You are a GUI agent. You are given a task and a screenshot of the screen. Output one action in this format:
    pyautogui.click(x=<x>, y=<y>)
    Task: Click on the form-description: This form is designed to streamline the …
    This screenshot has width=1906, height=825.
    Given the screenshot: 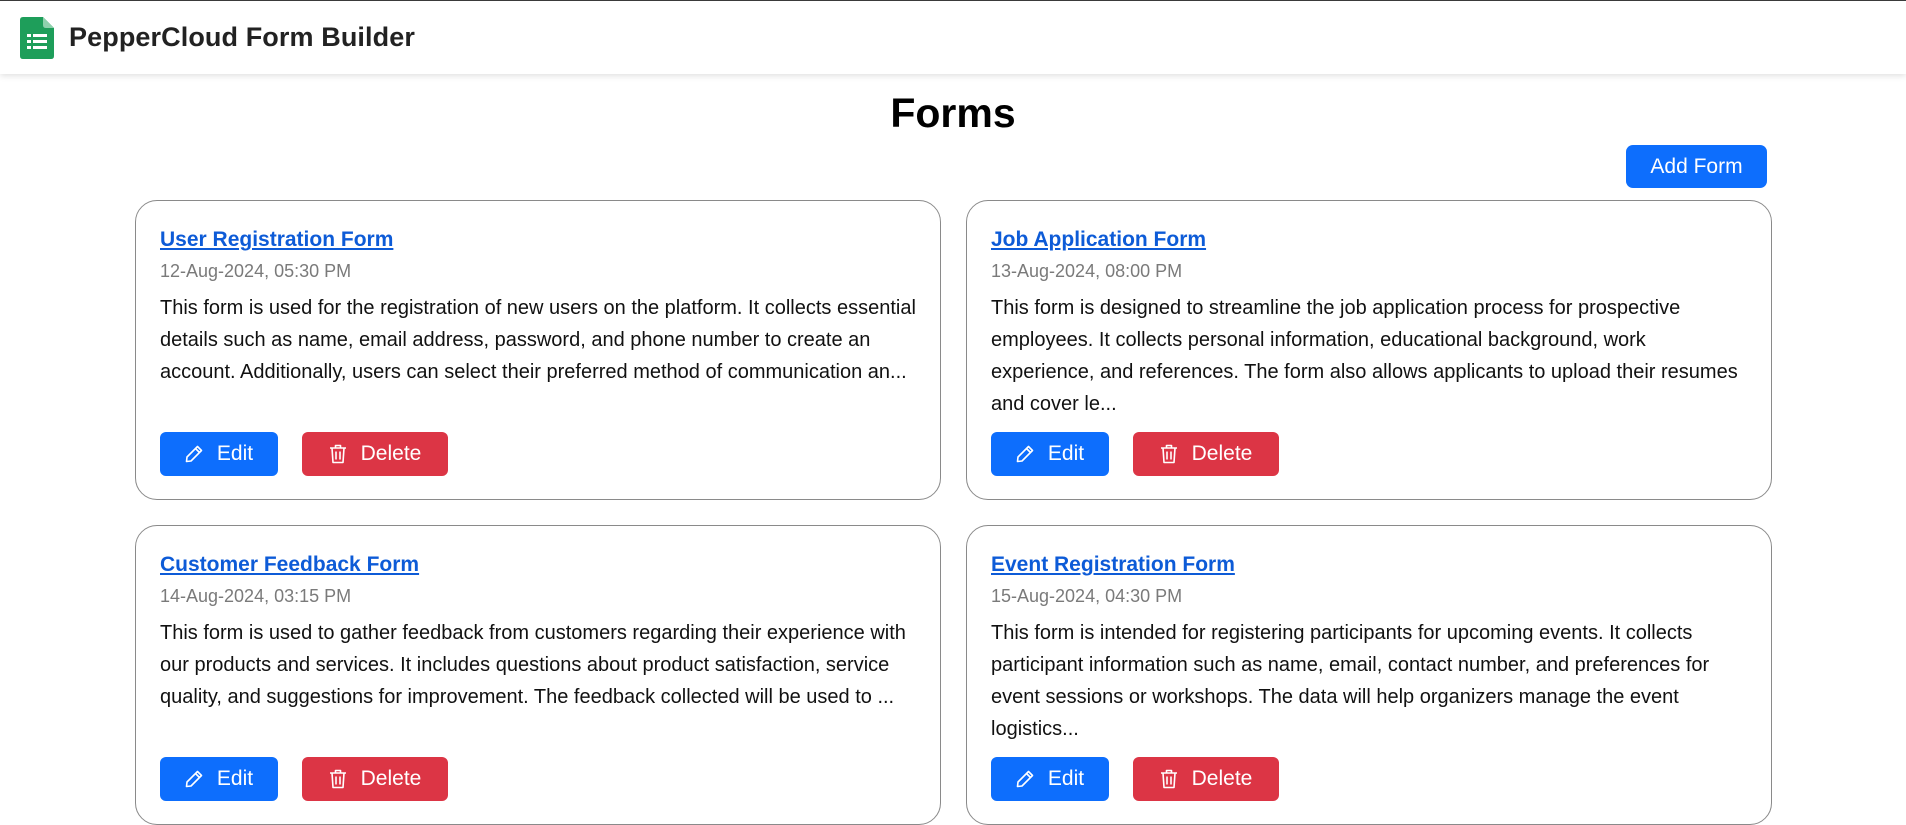 What is the action you would take?
    pyautogui.click(x=1364, y=356)
    